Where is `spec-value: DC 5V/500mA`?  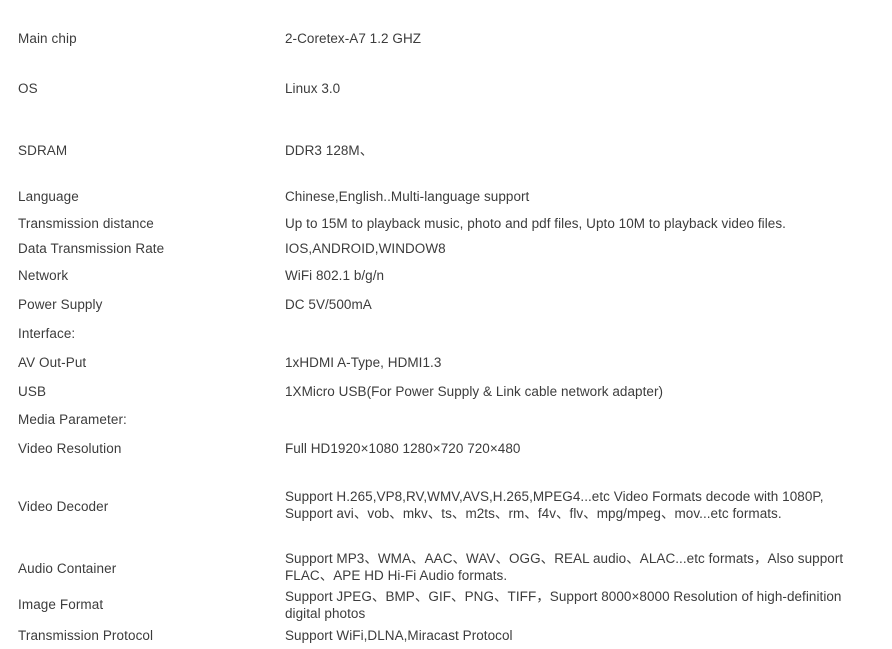 spec-value: DC 5V/500mA is located at coordinates (585, 304).